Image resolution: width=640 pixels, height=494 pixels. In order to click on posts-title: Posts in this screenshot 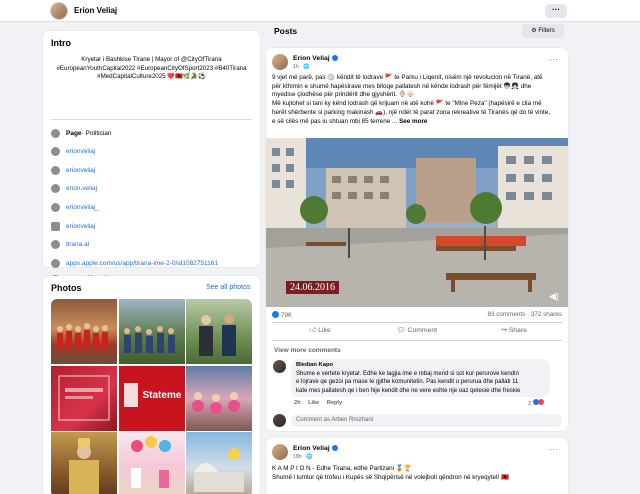, I will do `click(286, 31)`.